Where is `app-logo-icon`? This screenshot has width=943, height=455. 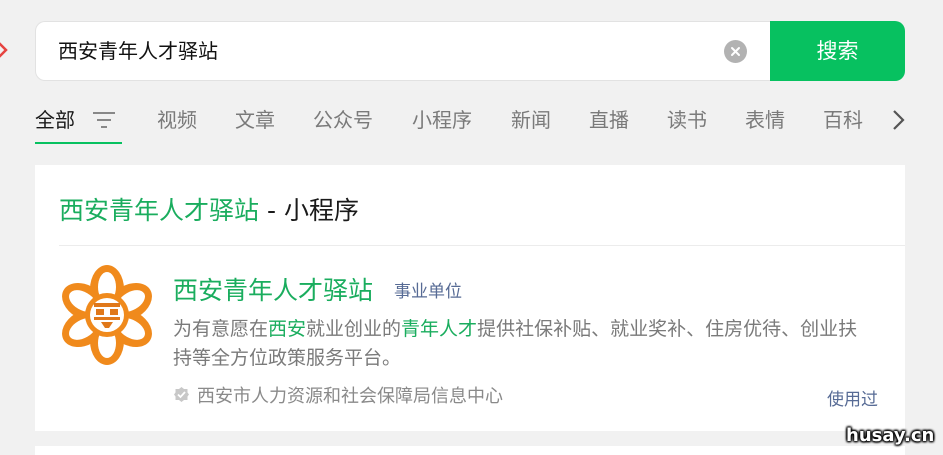 app-logo-icon is located at coordinates (107, 315).